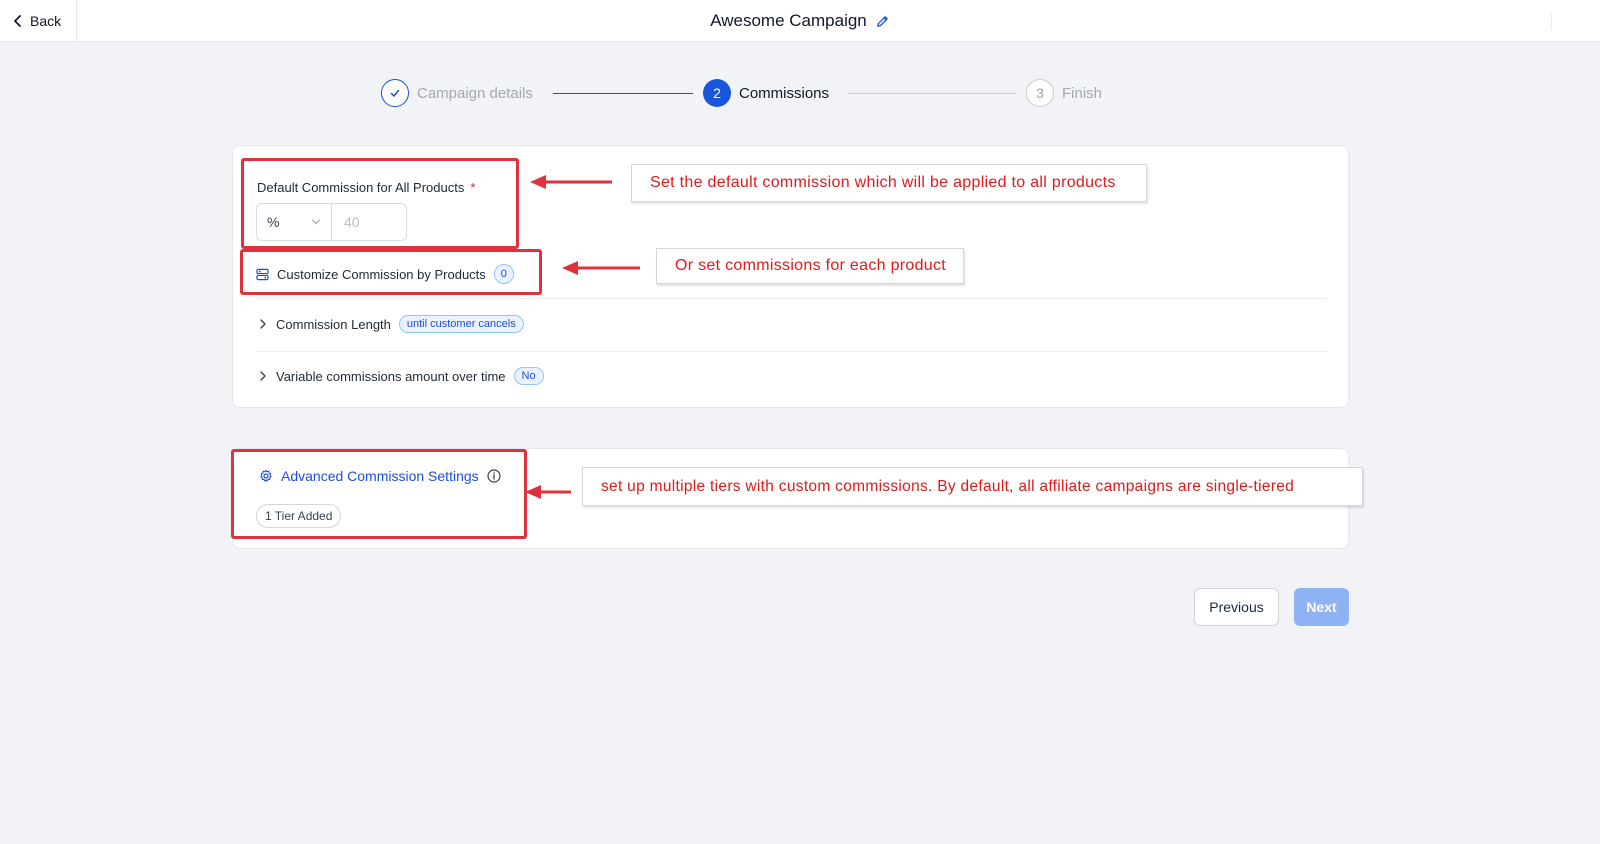 This screenshot has height=844, width=1600. What do you see at coordinates (391, 376) in the screenshot?
I see `variable-commissions-label: Variable commissions amount over time` at bounding box center [391, 376].